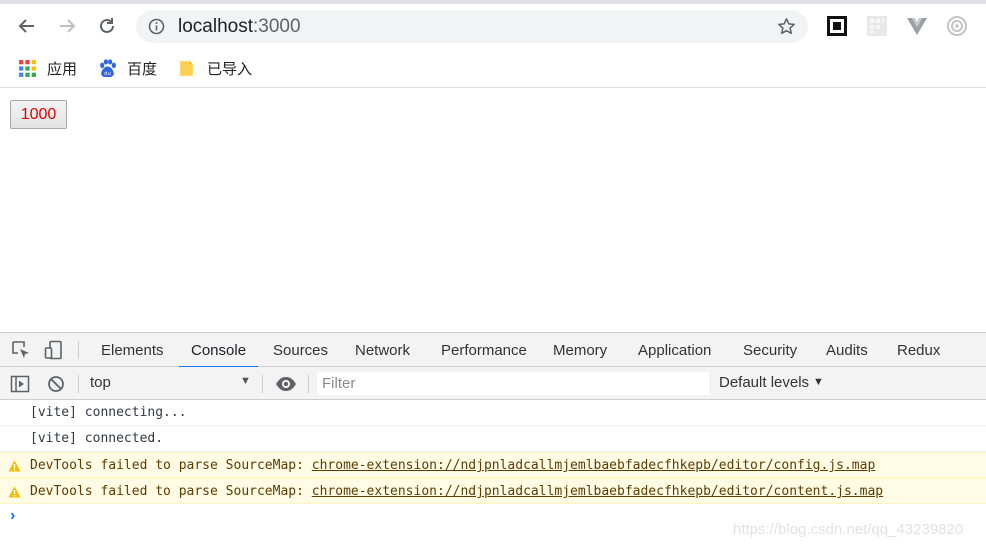  What do you see at coordinates (786, 26) in the screenshot?
I see `bookmark-star-icon` at bounding box center [786, 26].